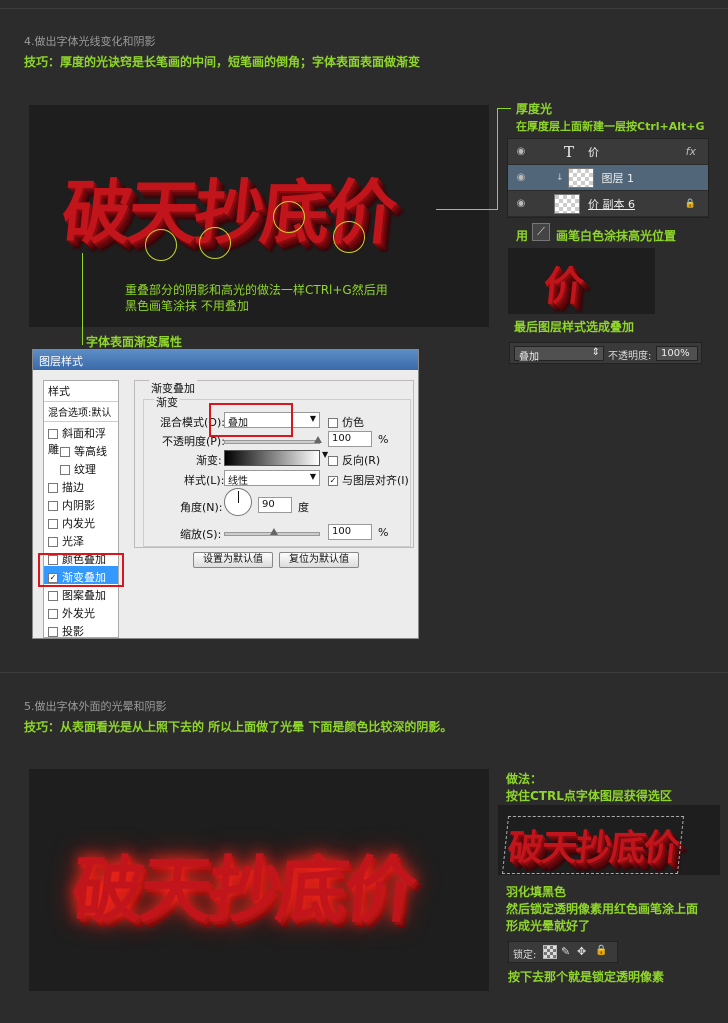 This screenshot has height=1023, width=728. I want to click on angle-dial, so click(238, 502).